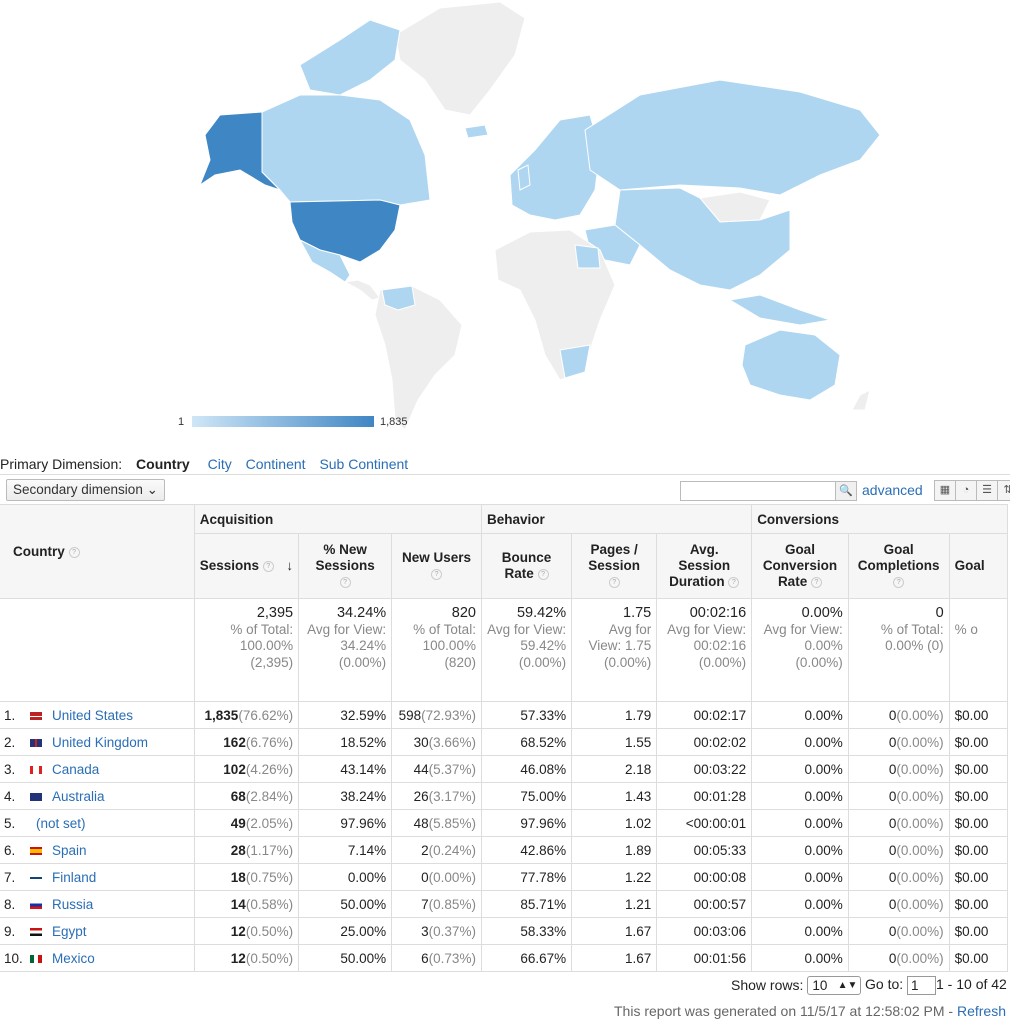 This screenshot has width=1010, height=1024. What do you see at coordinates (347, 645) in the screenshot?
I see `total-sub: Avg for View: 34.24% (0.00%)` at bounding box center [347, 645].